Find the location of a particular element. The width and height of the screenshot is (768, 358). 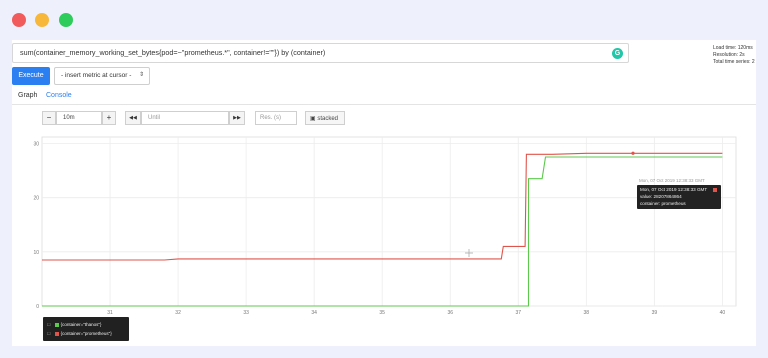

fast-forward-icon: ▶▶ is located at coordinates (237, 118).